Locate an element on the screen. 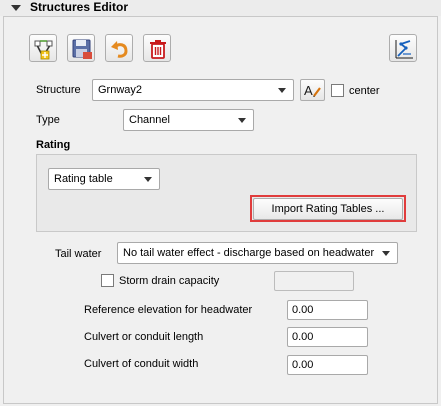  tailwater-label: Tail water is located at coordinates (78, 254).